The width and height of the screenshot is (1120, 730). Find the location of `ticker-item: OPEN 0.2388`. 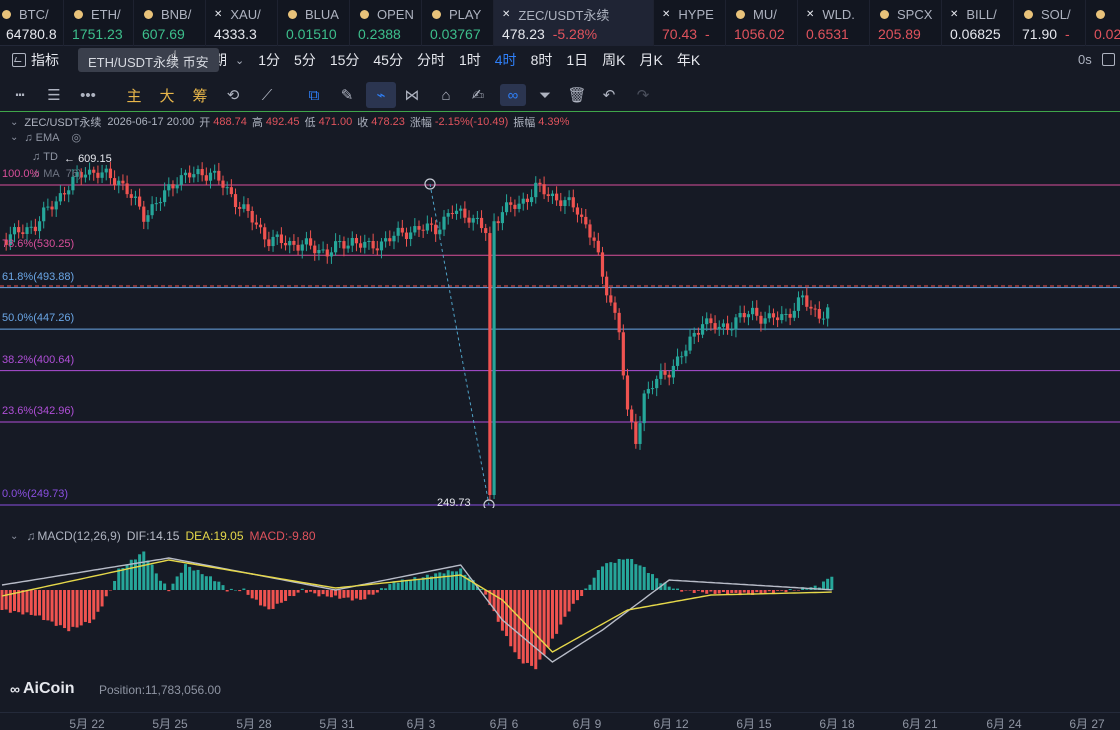

ticker-item: OPEN 0.2388 is located at coordinates (386, 23).